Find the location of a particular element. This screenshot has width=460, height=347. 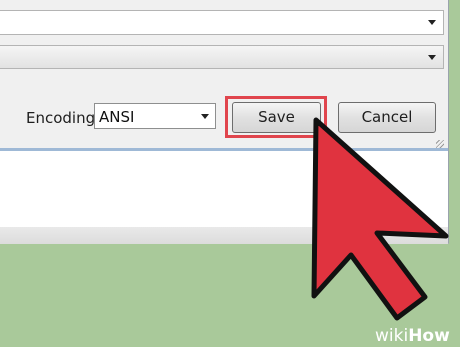

cancel-button: Cancel is located at coordinates (387, 117).